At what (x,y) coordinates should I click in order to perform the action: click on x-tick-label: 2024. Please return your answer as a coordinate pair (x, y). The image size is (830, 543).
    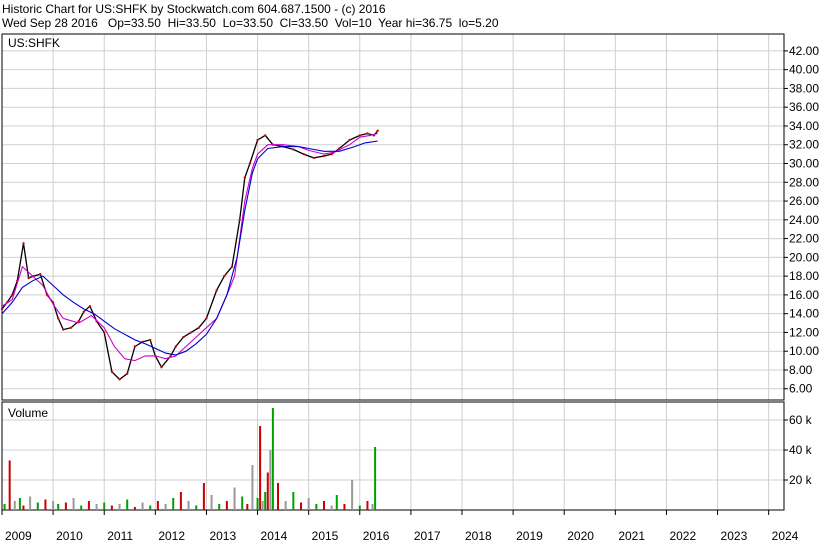
    Looking at the image, I should click on (785, 536).